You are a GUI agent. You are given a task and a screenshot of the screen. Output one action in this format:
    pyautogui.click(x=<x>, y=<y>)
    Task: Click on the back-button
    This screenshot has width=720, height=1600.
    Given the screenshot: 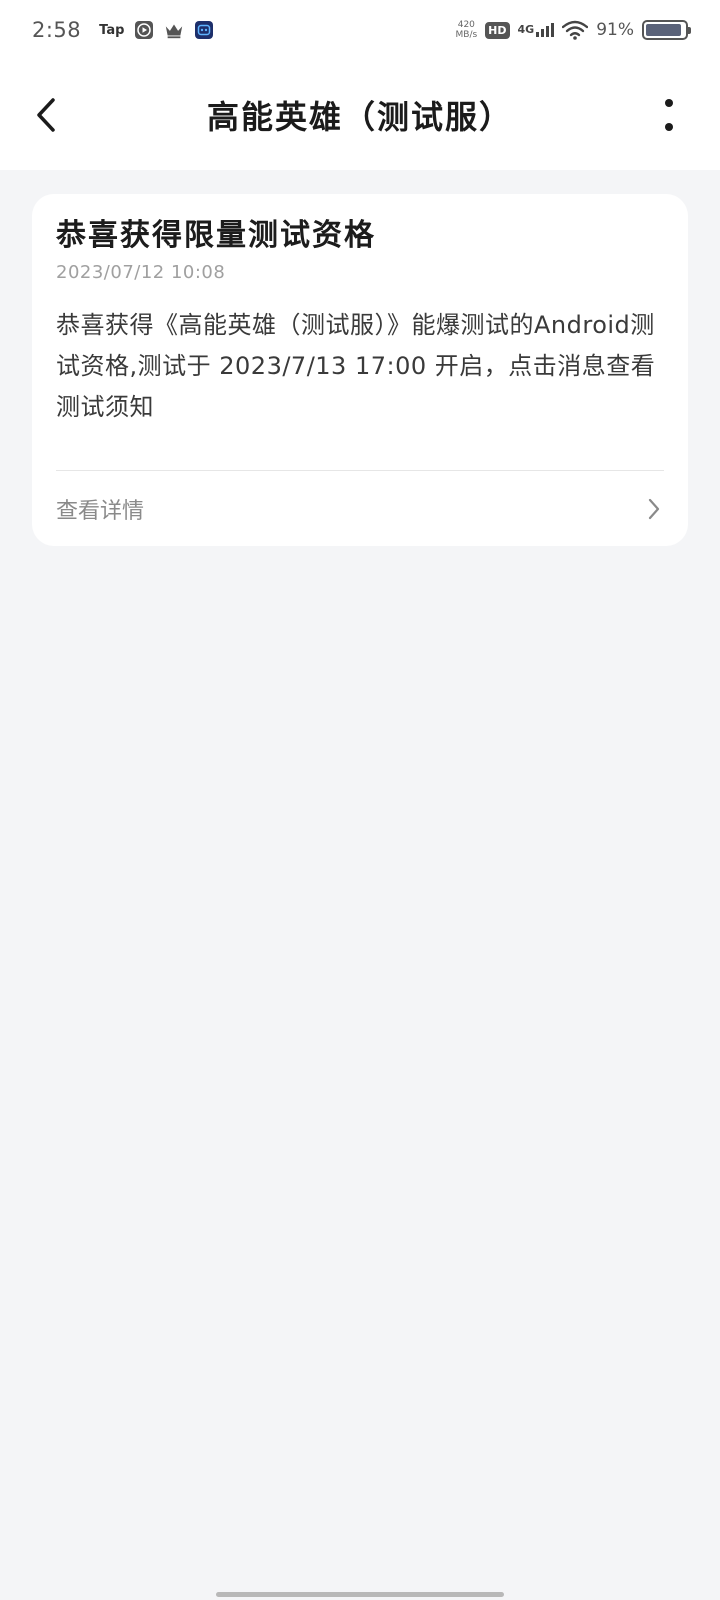 What is the action you would take?
    pyautogui.click(x=46, y=115)
    